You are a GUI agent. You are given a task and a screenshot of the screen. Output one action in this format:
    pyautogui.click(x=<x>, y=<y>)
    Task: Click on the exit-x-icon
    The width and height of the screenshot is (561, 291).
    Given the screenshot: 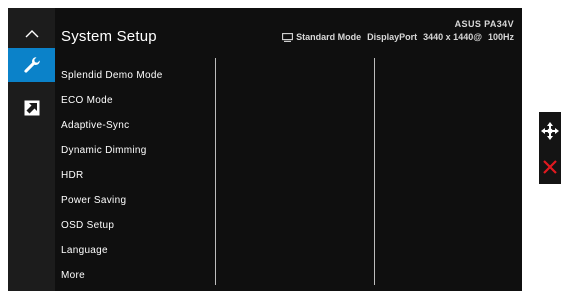 What is the action you would take?
    pyautogui.click(x=550, y=167)
    